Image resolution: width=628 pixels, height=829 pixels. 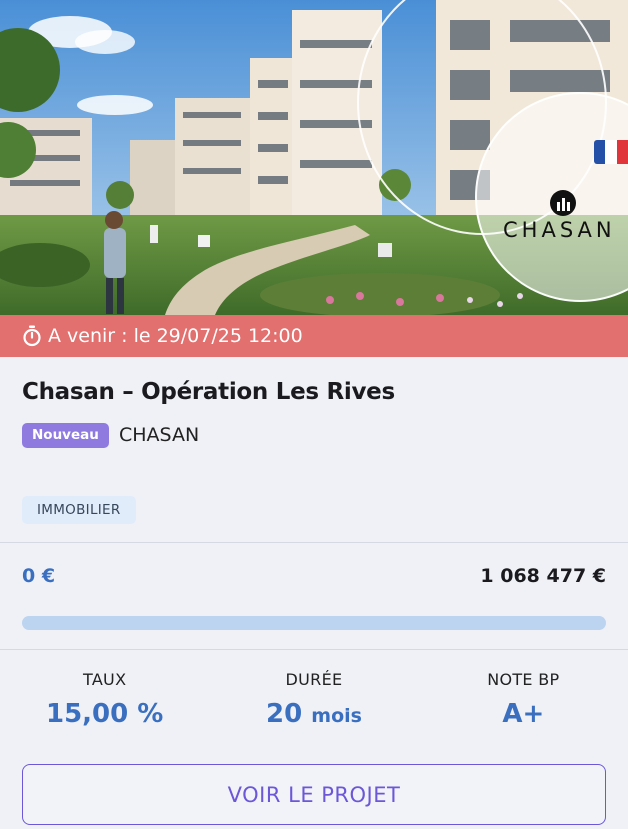 What do you see at coordinates (79, 510) in the screenshot?
I see `category-tag: IMMOBILIER` at bounding box center [79, 510].